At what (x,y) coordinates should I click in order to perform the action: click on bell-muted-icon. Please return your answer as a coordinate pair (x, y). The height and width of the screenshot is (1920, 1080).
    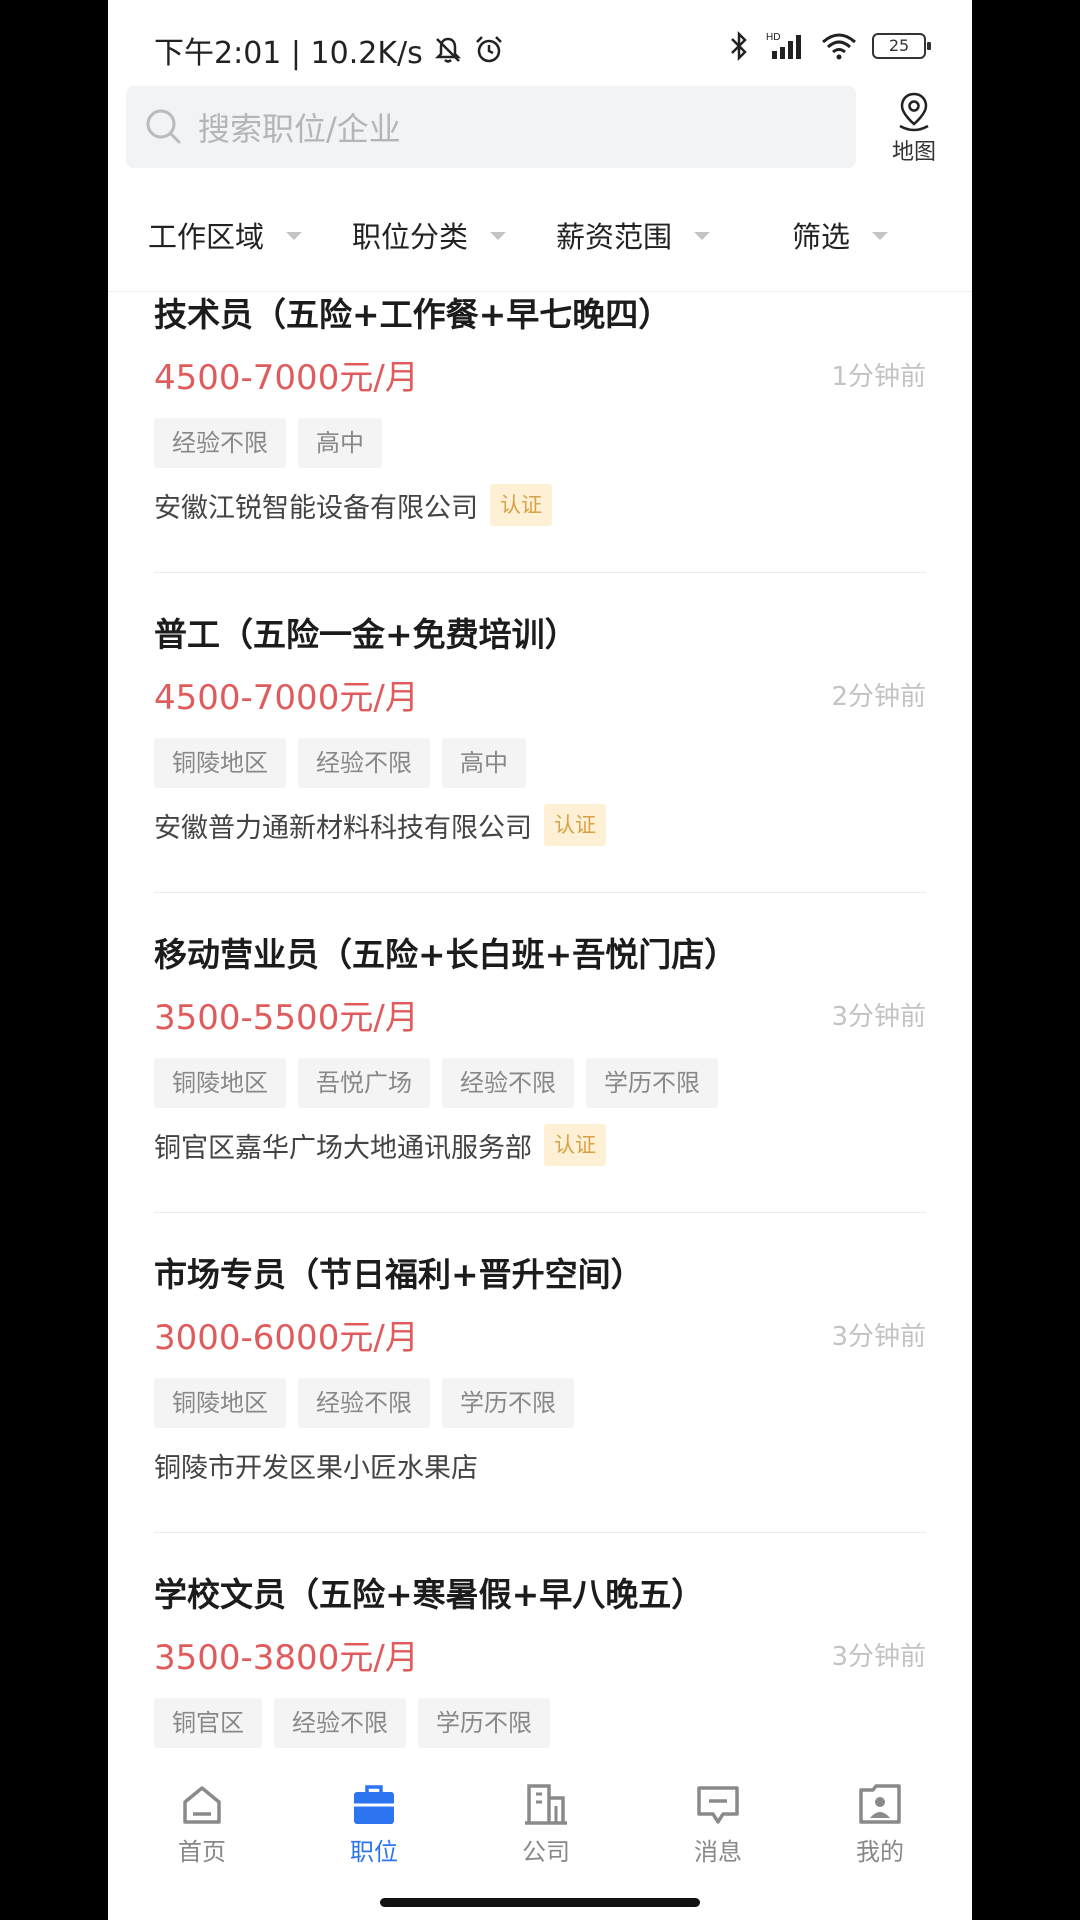
    Looking at the image, I should click on (447, 50).